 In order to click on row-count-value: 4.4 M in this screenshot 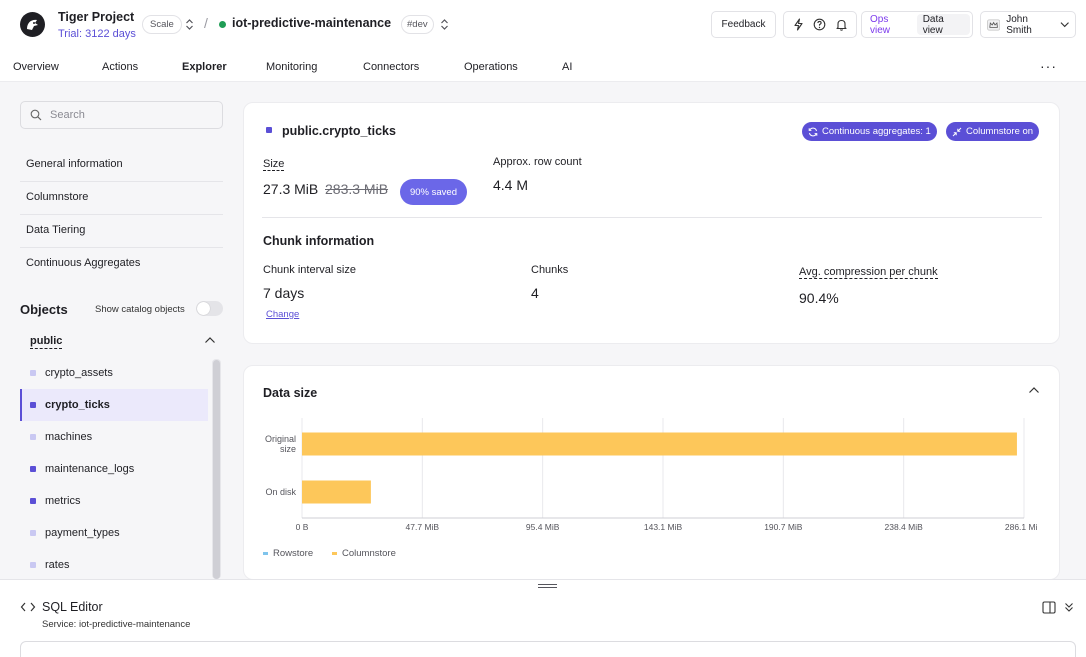, I will do `click(511, 185)`.